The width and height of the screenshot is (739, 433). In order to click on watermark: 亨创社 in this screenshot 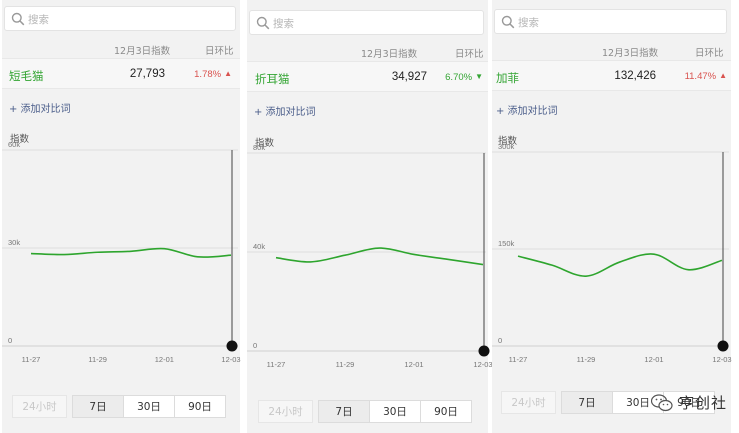, I will do `click(688, 402)`.